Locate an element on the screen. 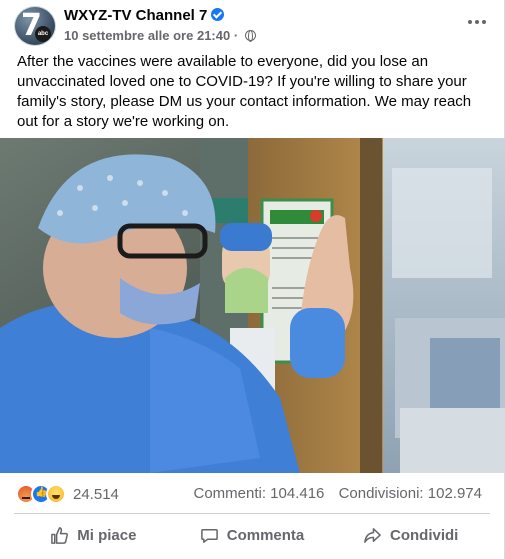 The width and height of the screenshot is (505, 559). globe-icon is located at coordinates (250, 36).